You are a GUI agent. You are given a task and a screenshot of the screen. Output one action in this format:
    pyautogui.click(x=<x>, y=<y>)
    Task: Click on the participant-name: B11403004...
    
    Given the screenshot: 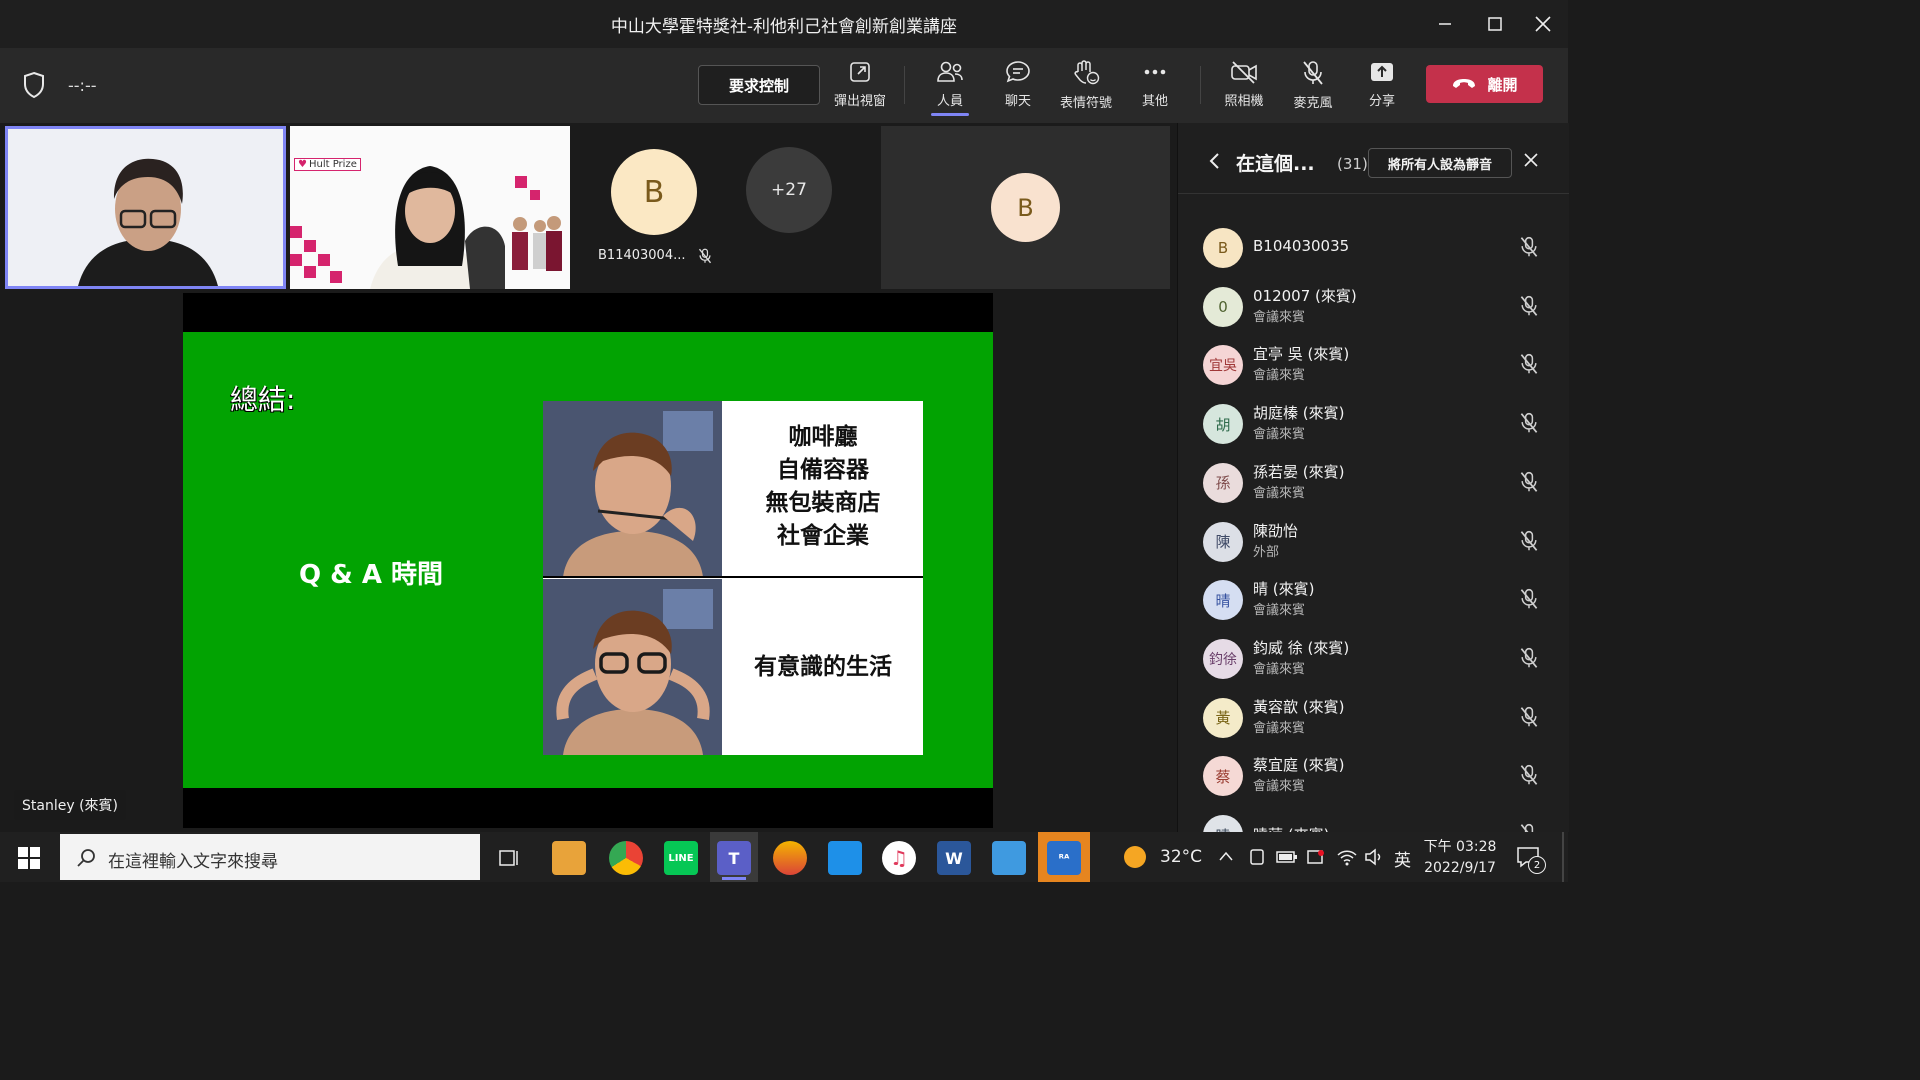 What is the action you would take?
    pyautogui.click(x=642, y=255)
    